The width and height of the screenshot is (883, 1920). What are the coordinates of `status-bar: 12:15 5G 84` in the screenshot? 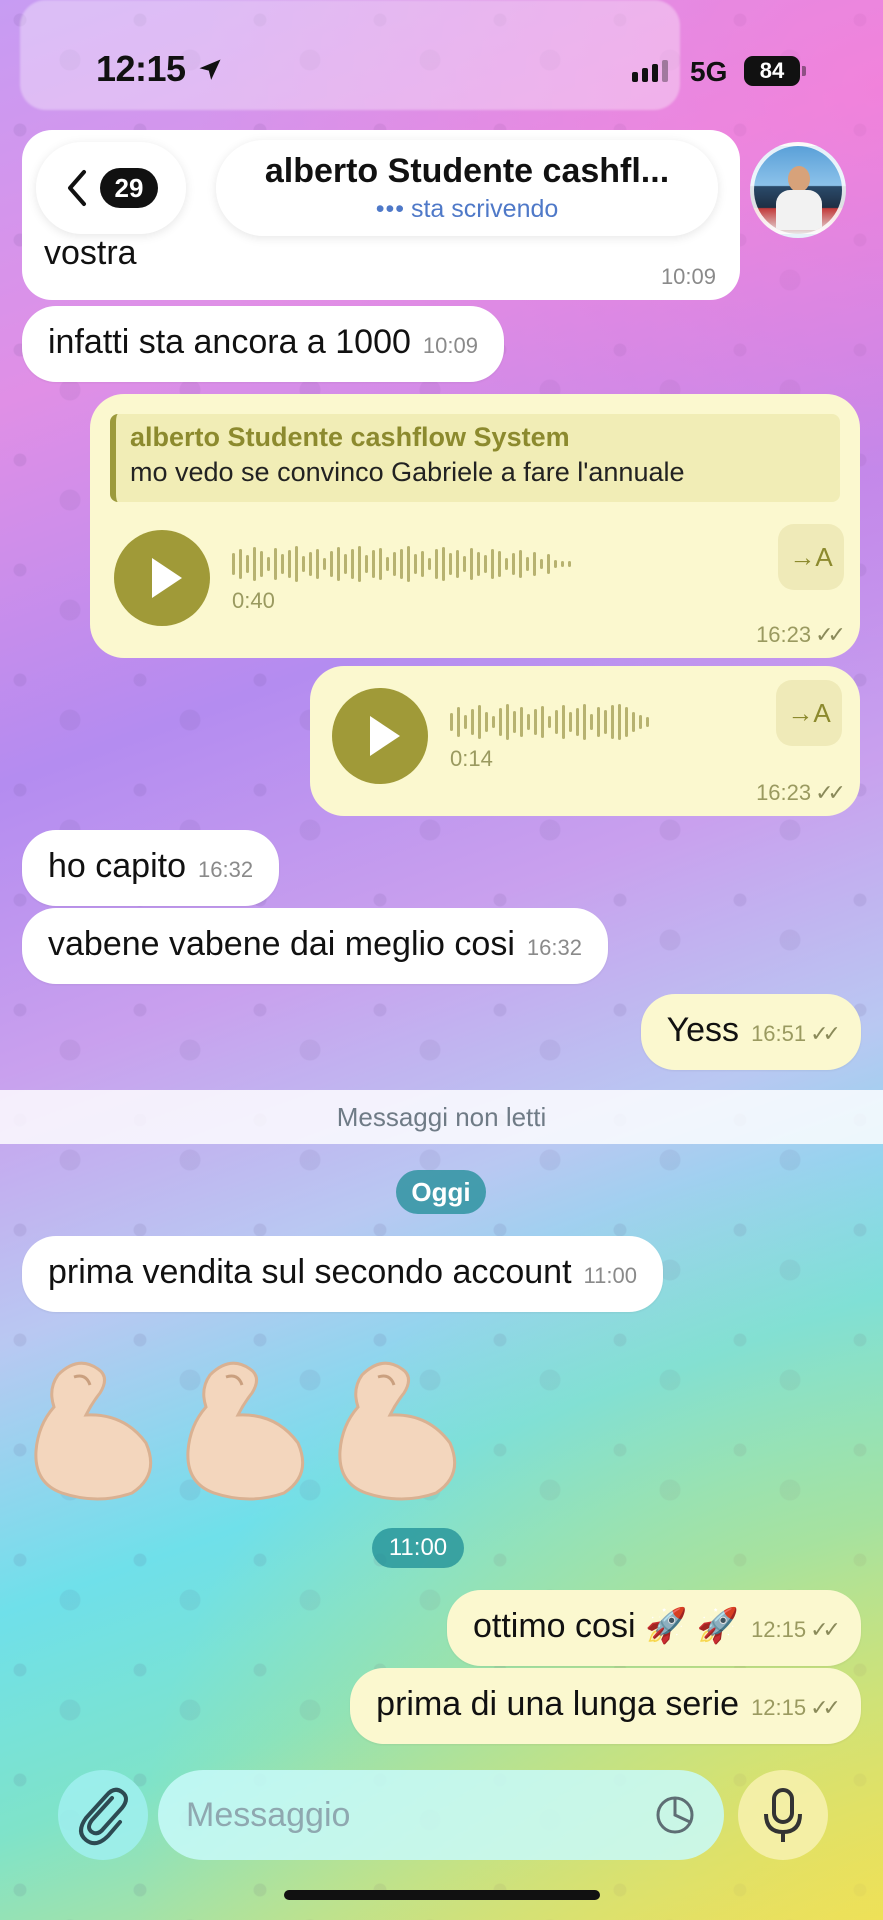 It's located at (441, 70).